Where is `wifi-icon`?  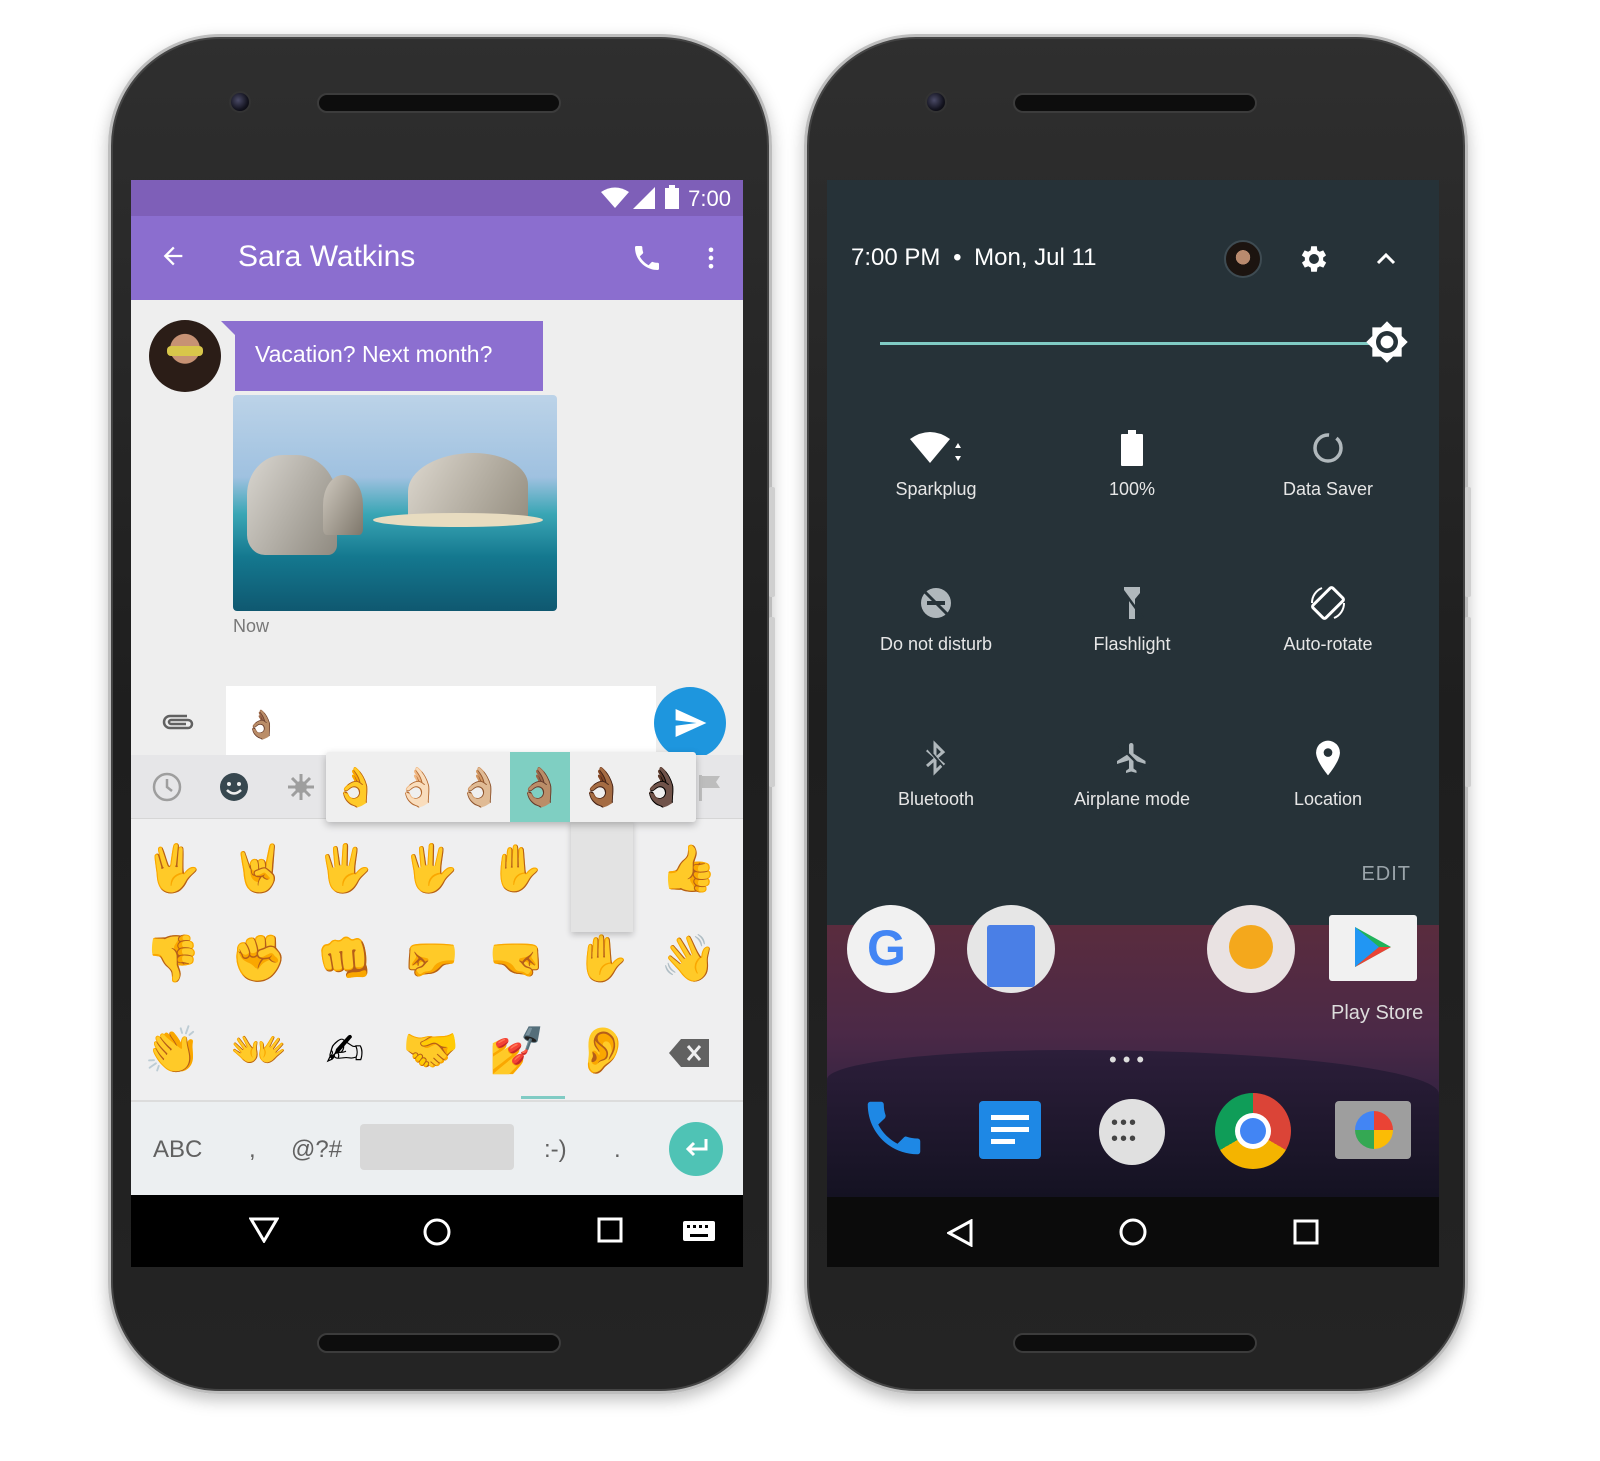
wifi-icon is located at coordinates (935, 447).